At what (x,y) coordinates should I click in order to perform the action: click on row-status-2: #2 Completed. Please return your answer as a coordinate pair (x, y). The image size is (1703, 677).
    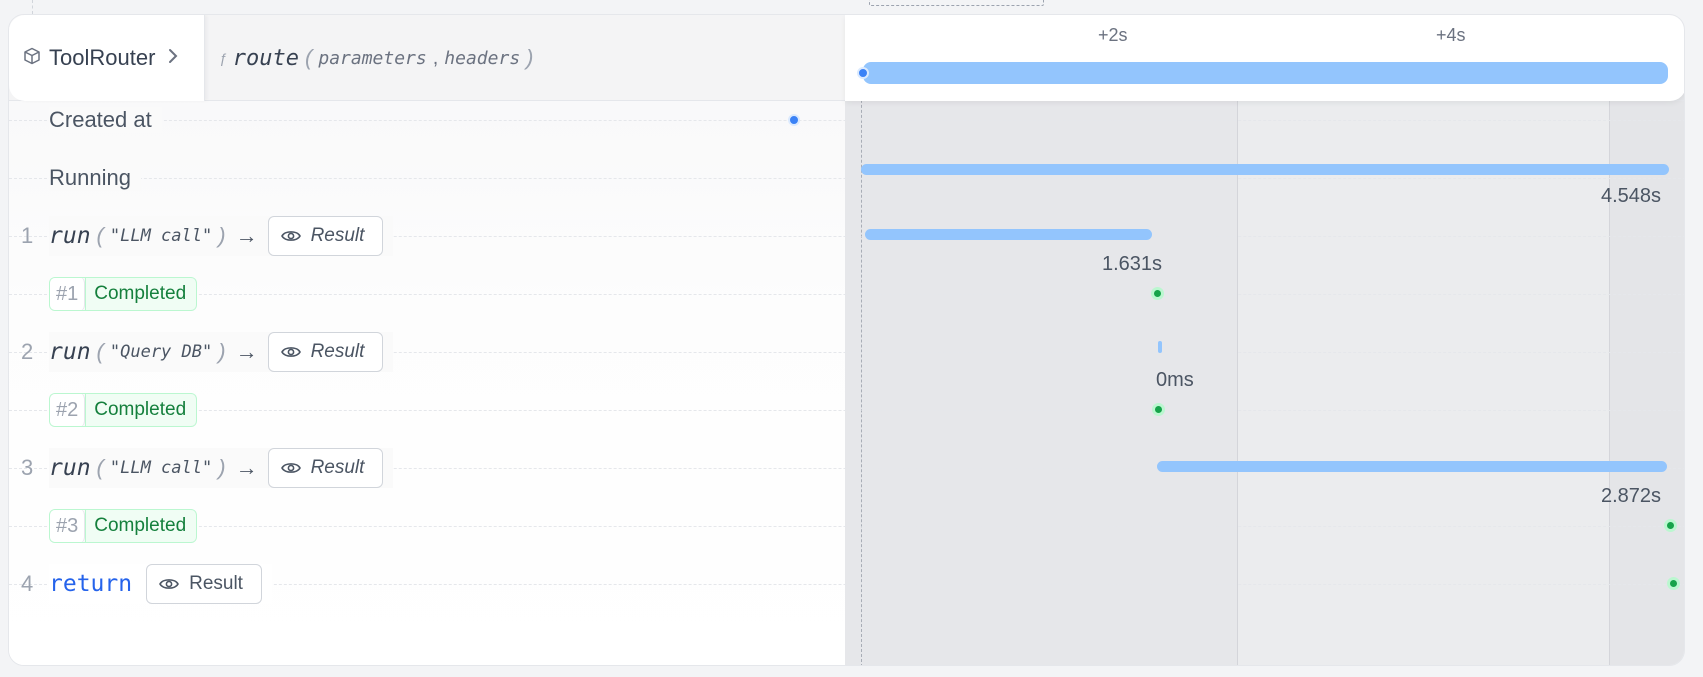
    Looking at the image, I should click on (846, 410).